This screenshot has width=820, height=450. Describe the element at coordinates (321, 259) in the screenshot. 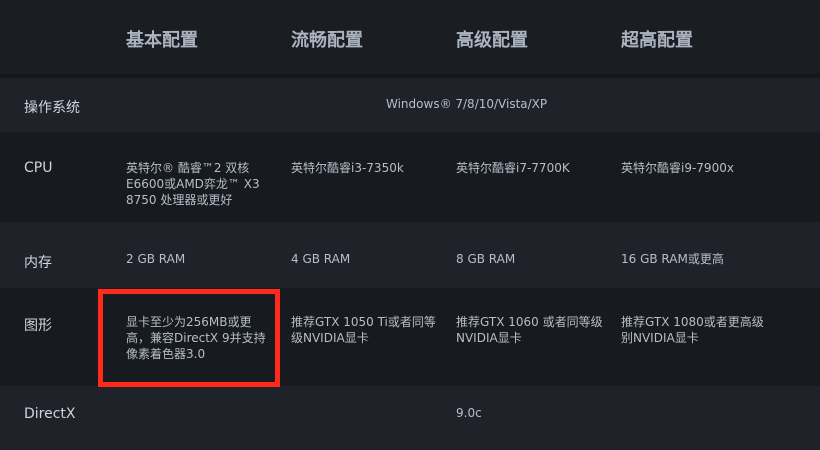

I see `memory-smooth: 4 GB RAM` at that location.